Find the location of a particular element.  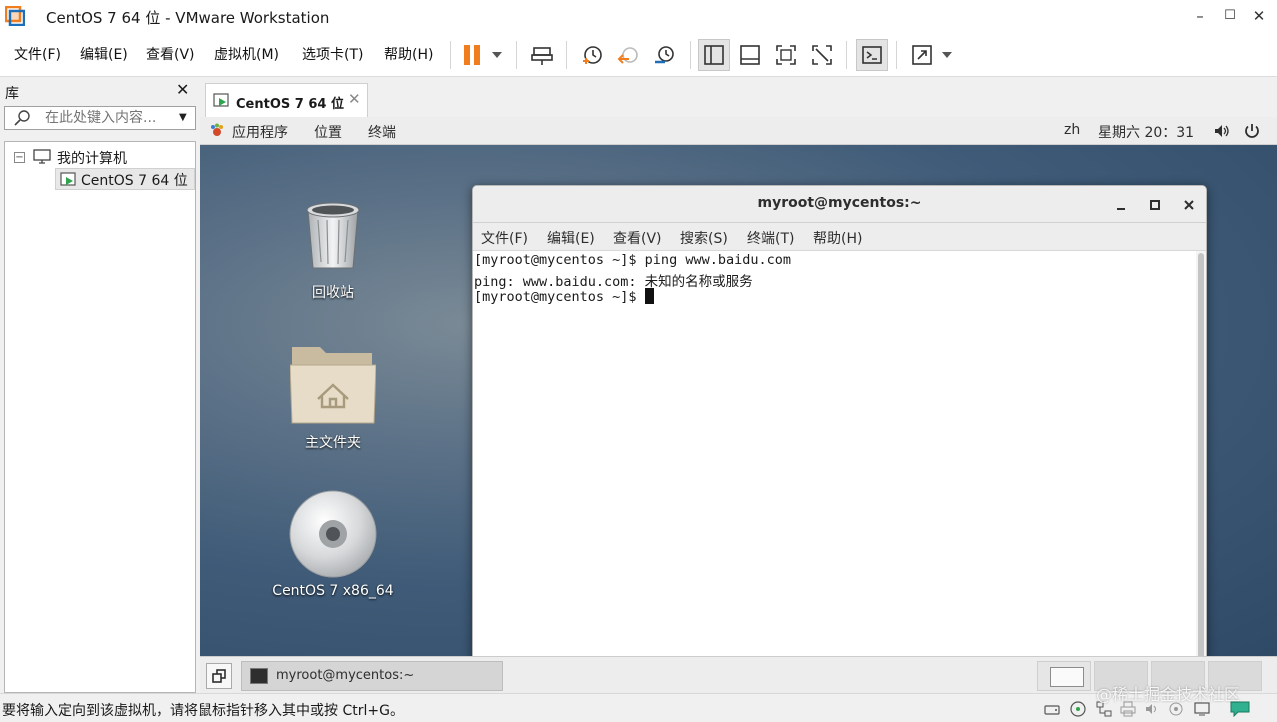

places-menu: 位置 is located at coordinates (328, 132).